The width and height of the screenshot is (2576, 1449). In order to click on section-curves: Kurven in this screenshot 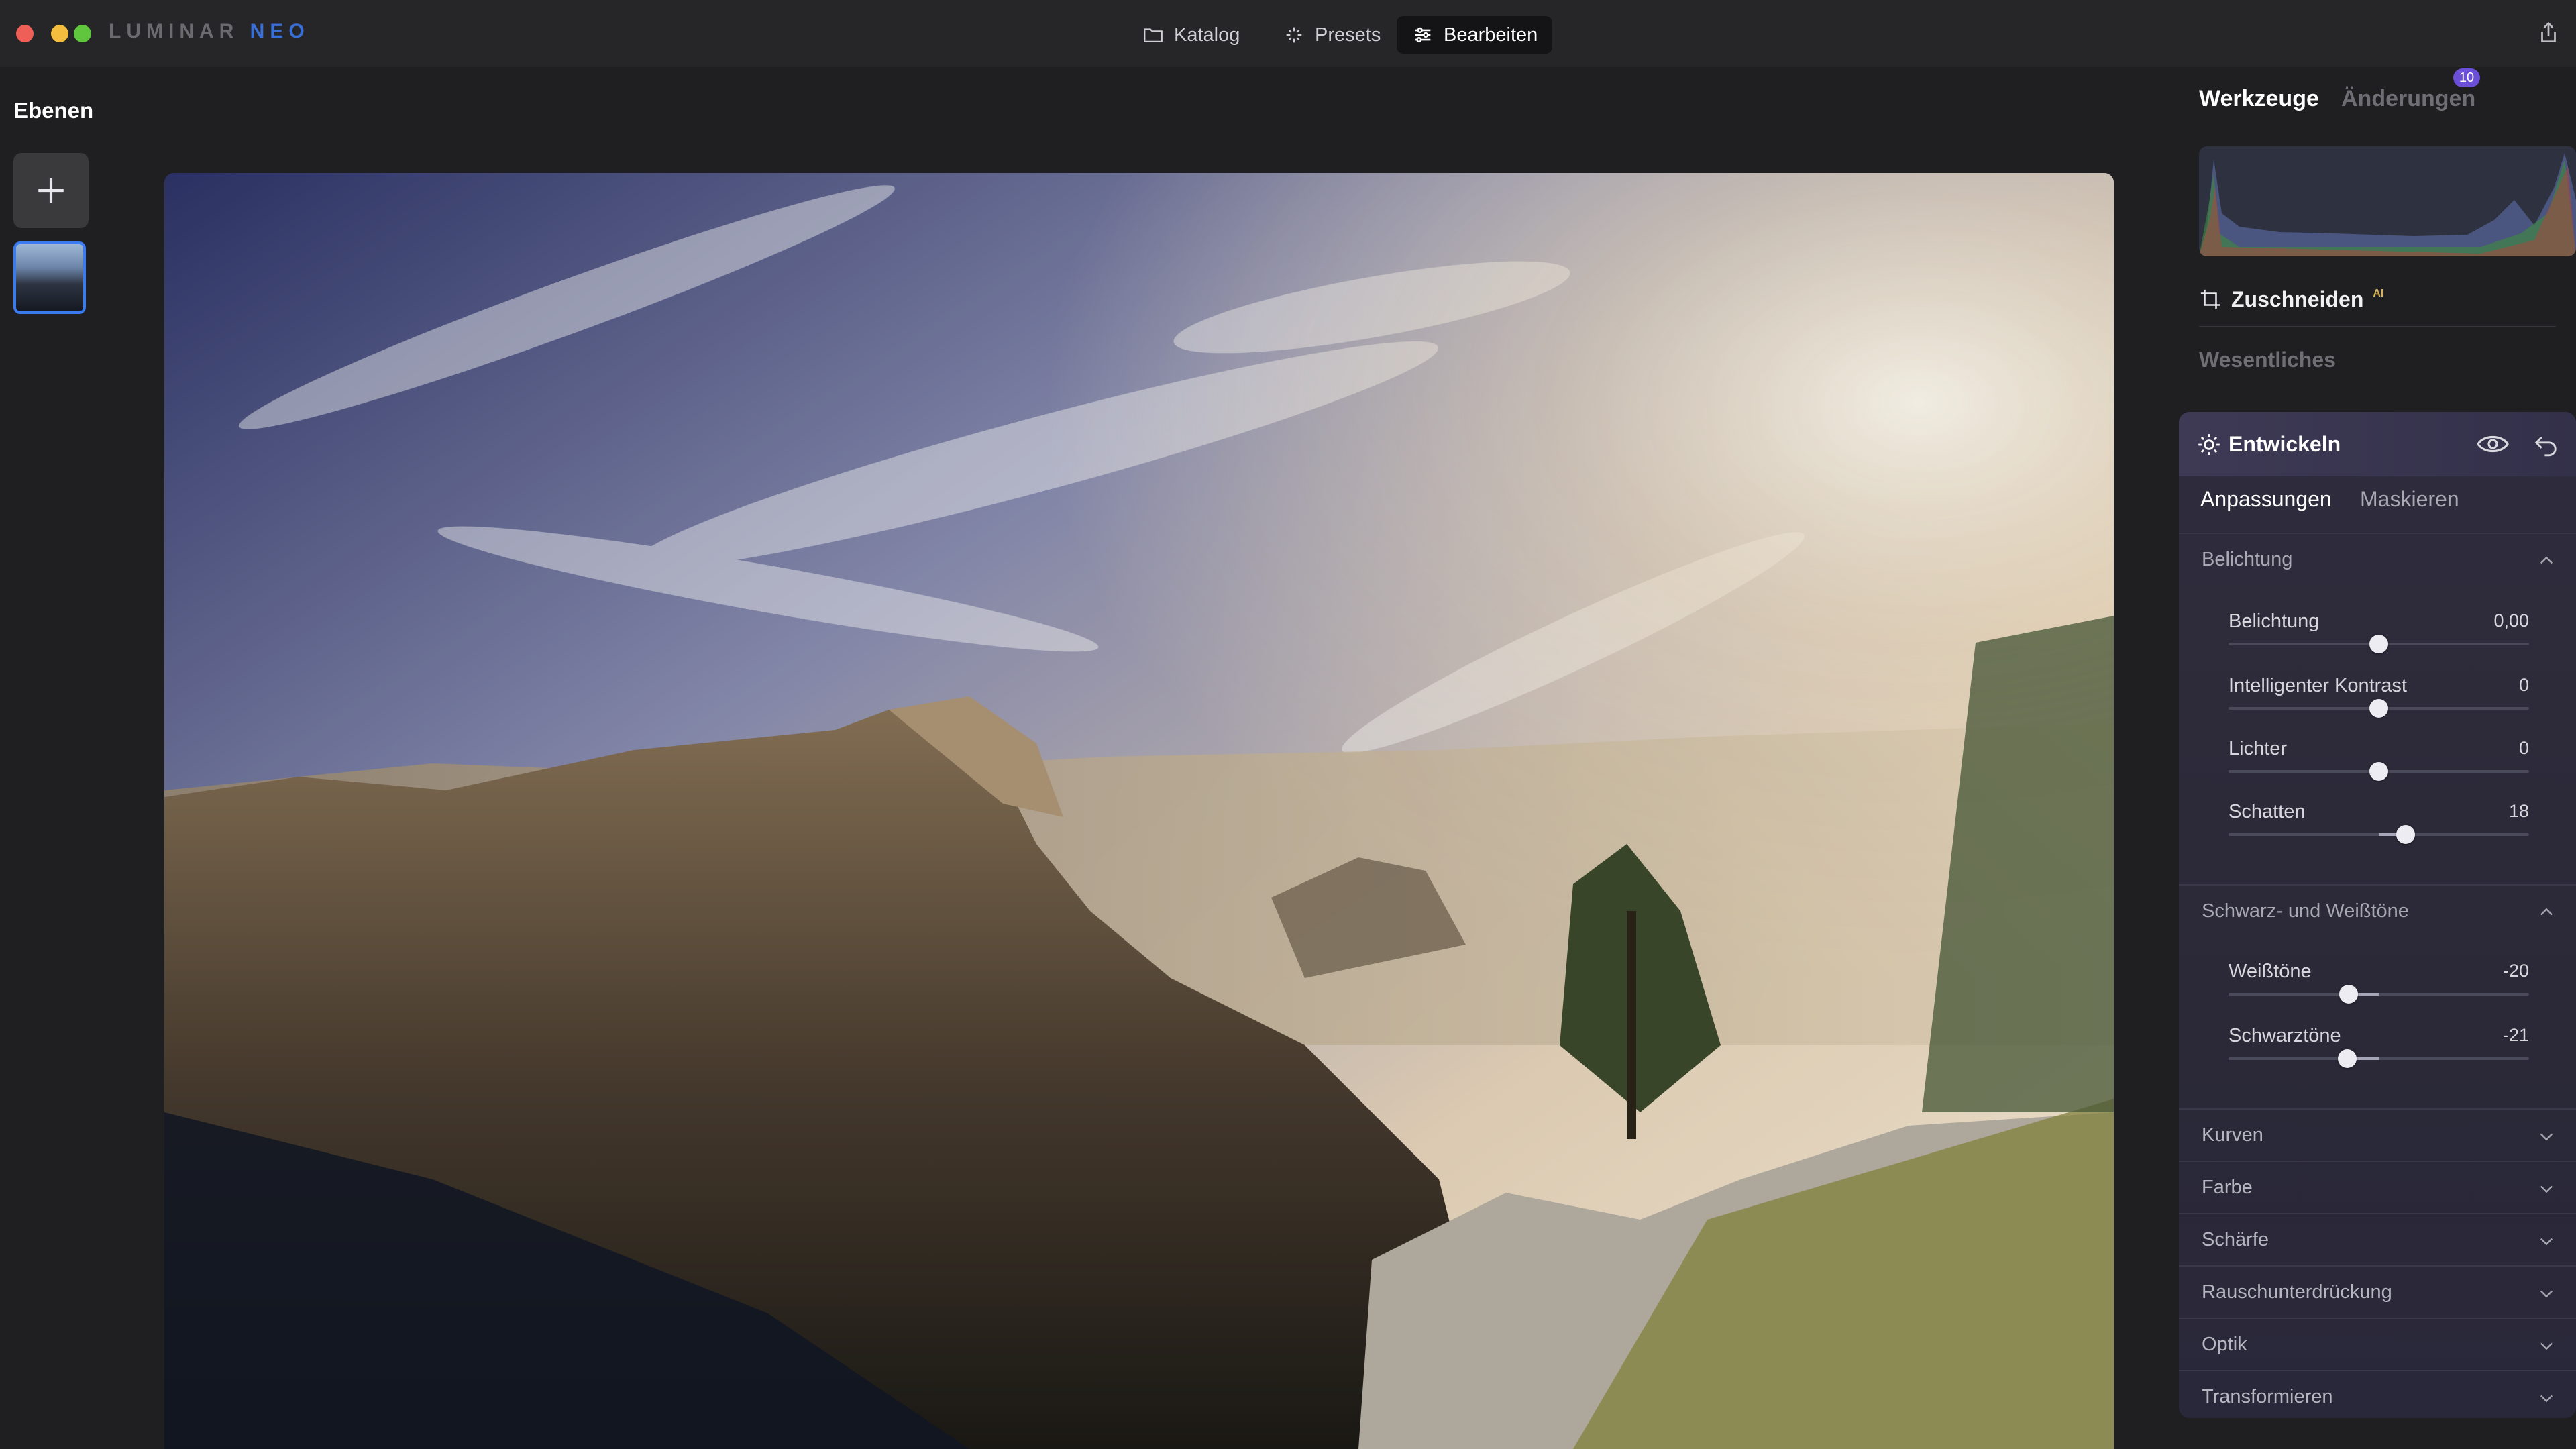, I will do `click(2377, 1134)`.